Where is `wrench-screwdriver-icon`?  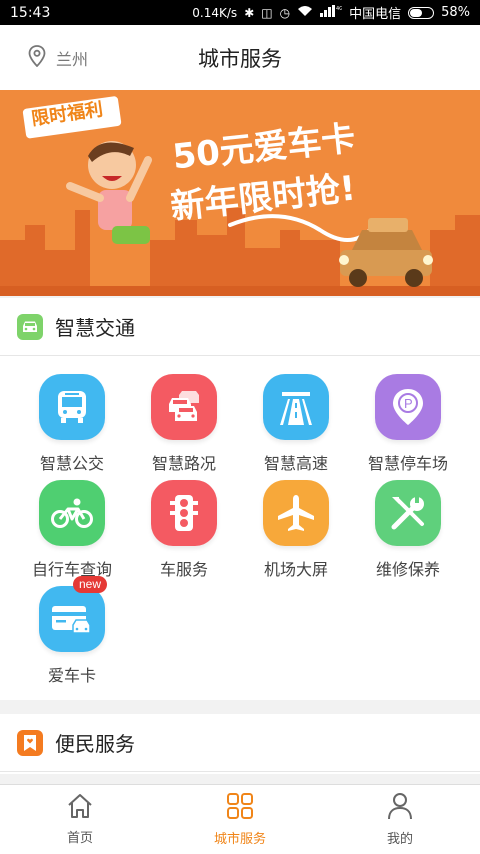
wrench-screwdriver-icon is located at coordinates (408, 513).